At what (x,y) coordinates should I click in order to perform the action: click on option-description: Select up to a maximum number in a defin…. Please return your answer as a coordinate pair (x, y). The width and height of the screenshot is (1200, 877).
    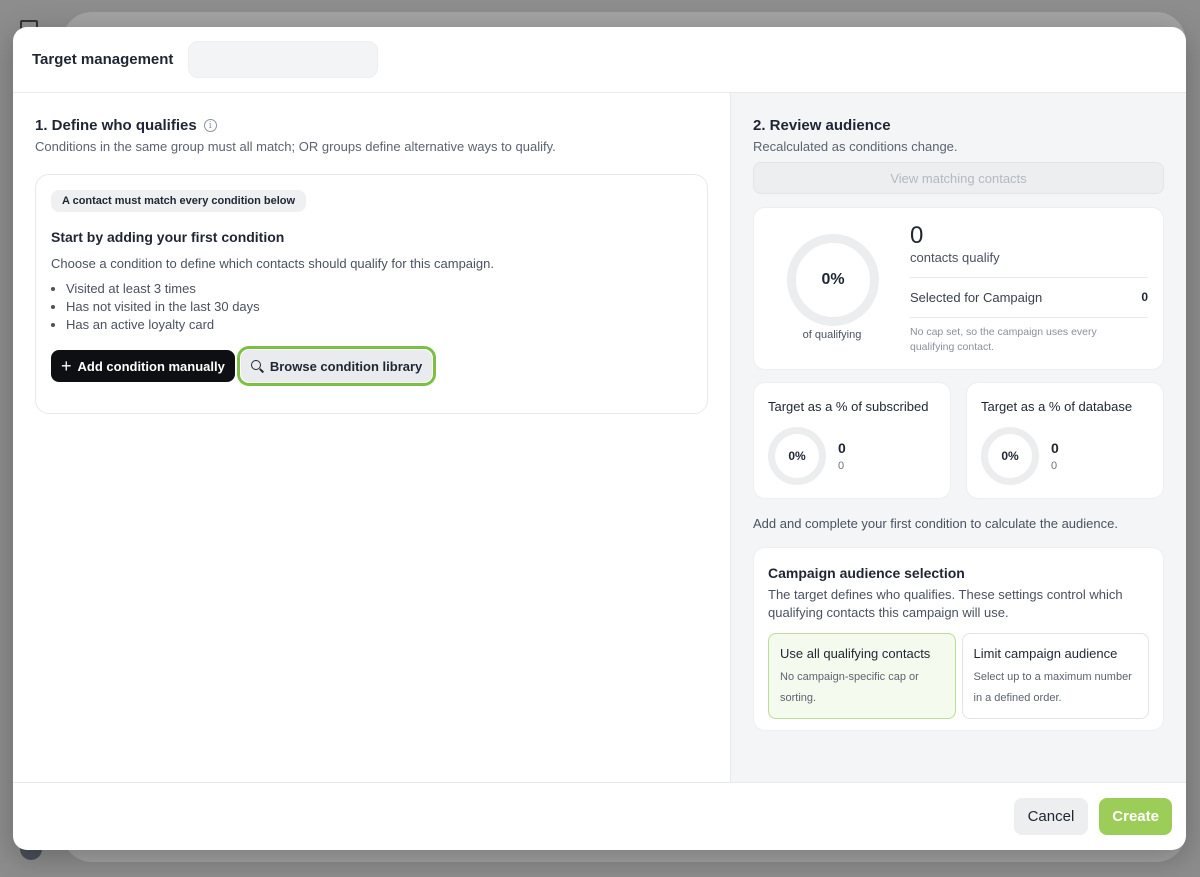
    Looking at the image, I should click on (1052, 687).